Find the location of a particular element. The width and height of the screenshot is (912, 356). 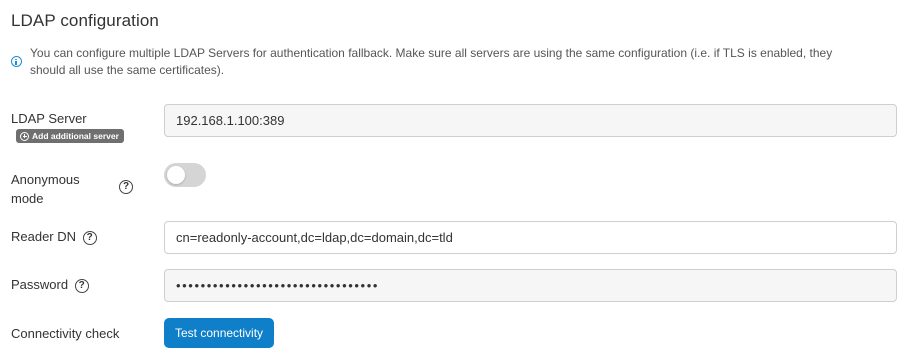

connectivity-check-label: Connectivity check is located at coordinates (65, 333).